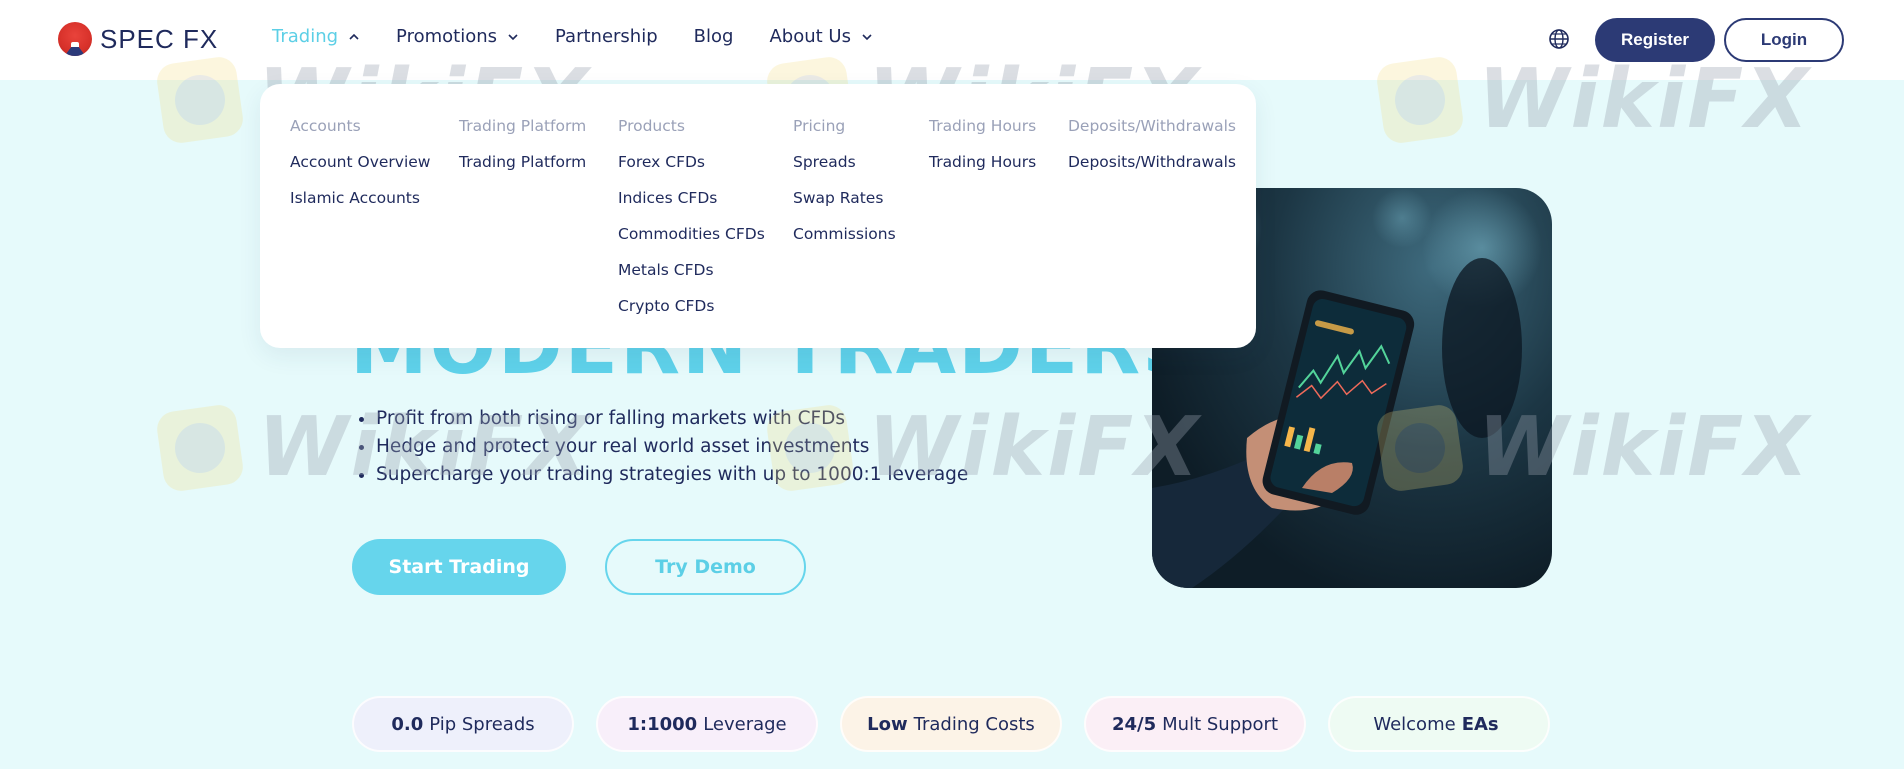 Image resolution: width=1904 pixels, height=769 pixels. I want to click on dropdown-link-trading-hours: Trading Hours, so click(982, 170).